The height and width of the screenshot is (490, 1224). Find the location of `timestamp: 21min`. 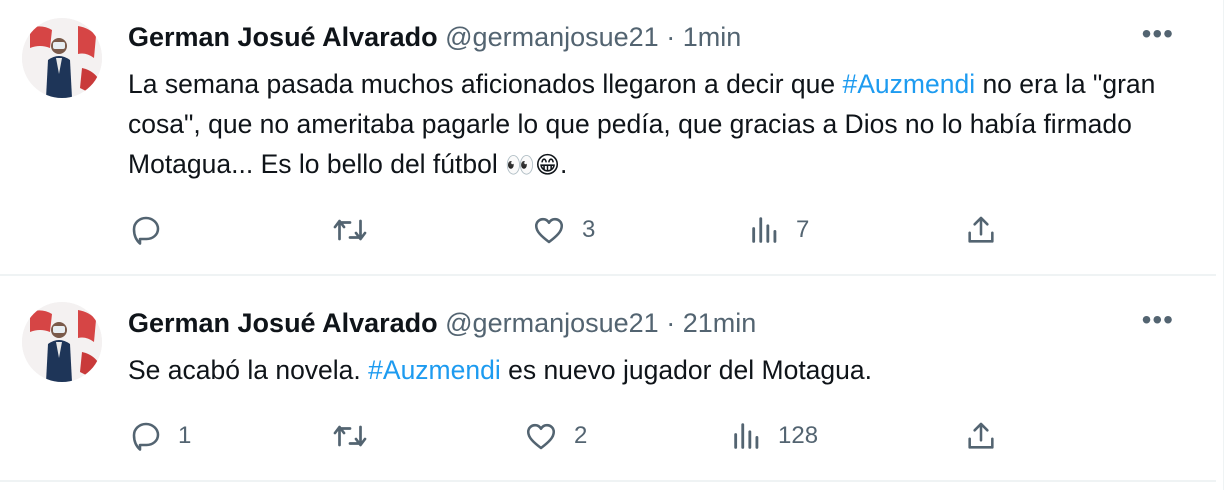

timestamp: 21min is located at coordinates (720, 323).